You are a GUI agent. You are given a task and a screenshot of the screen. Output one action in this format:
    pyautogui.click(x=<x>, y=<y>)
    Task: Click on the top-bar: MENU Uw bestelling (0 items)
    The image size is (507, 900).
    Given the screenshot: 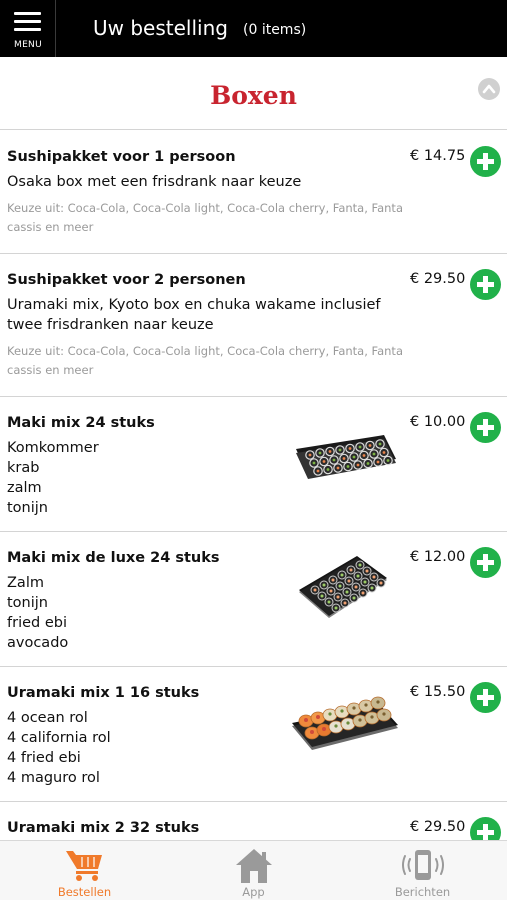 What is the action you would take?
    pyautogui.click(x=253, y=28)
    